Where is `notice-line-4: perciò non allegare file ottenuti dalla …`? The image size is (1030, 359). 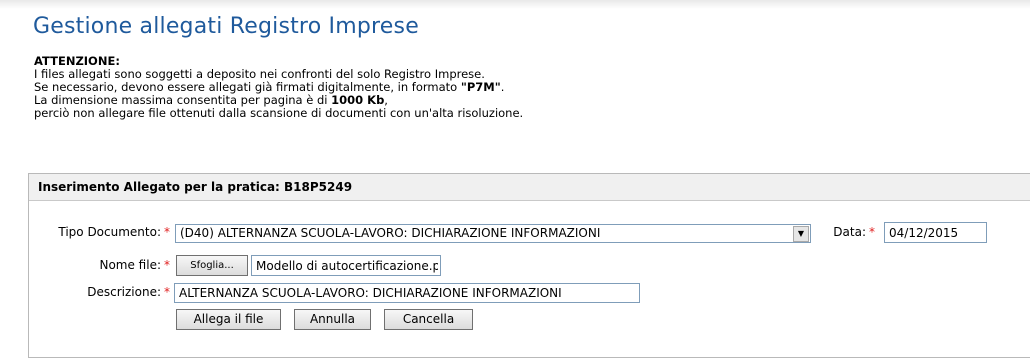
notice-line-4: perciò non allegare file ottenuti dalla … is located at coordinates (279, 113).